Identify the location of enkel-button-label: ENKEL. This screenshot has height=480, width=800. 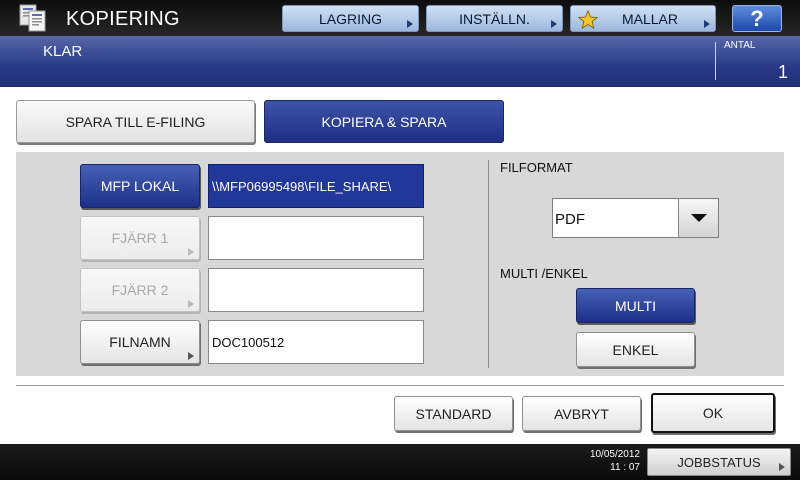
(635, 349).